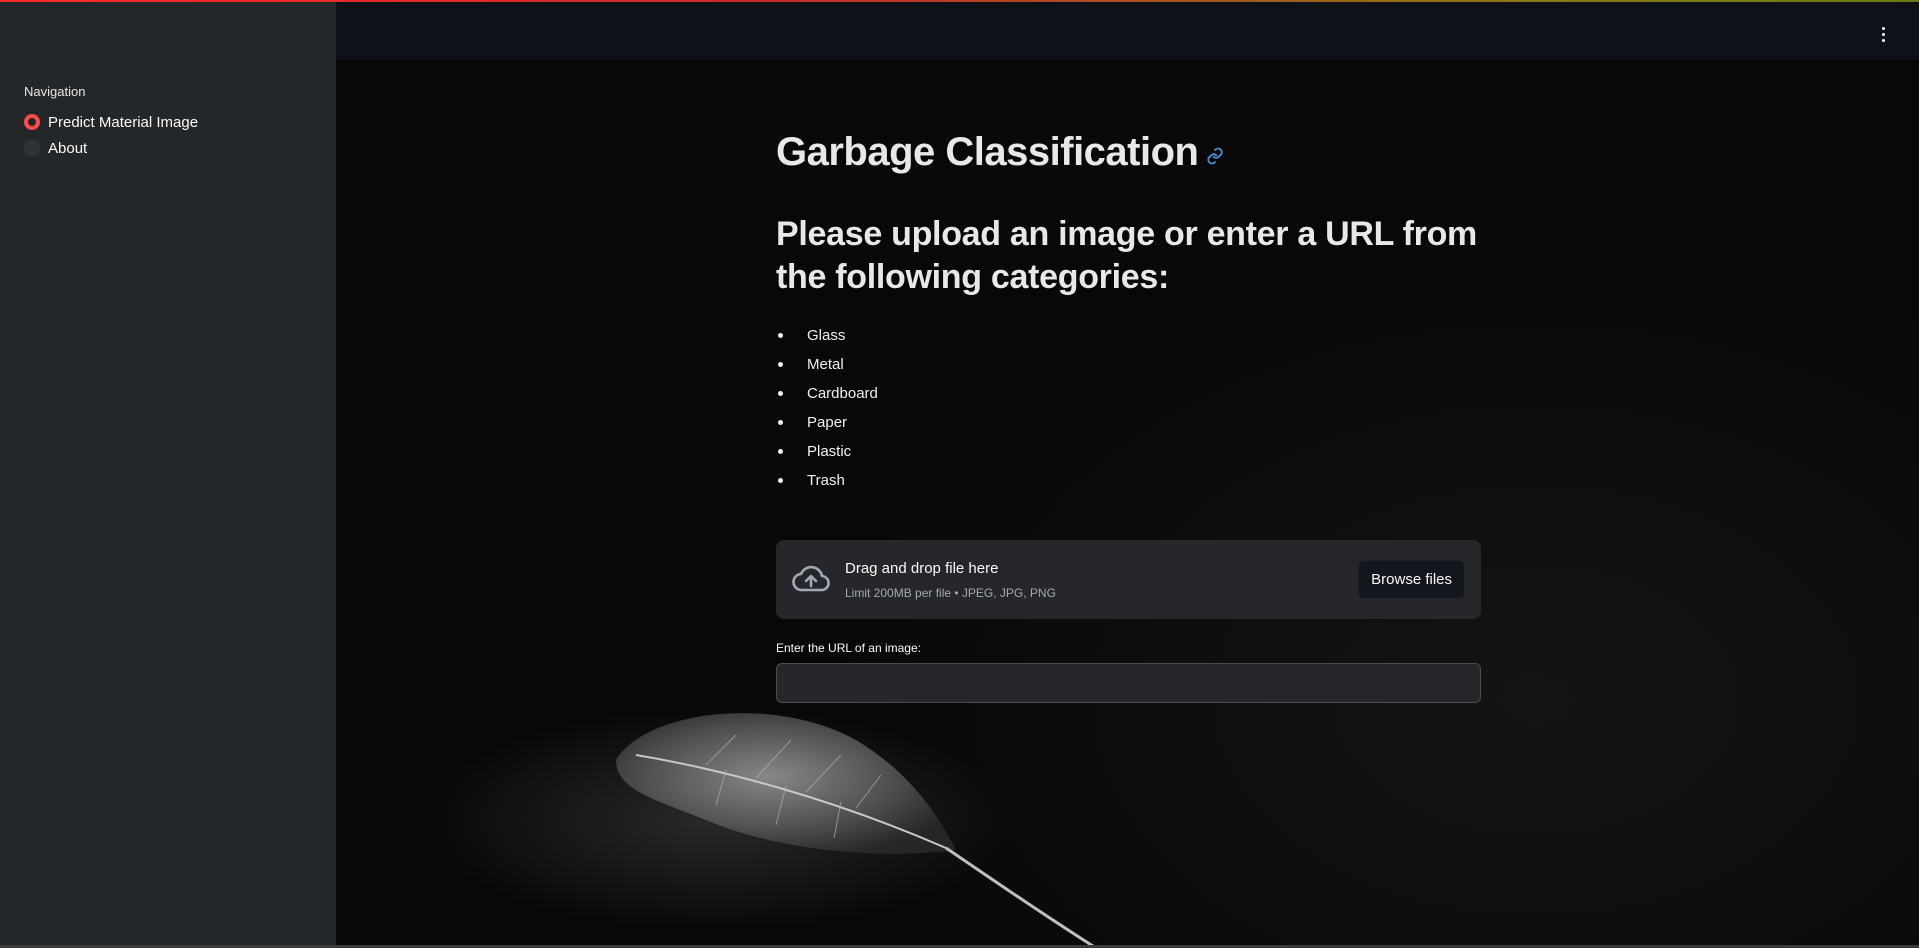 The height and width of the screenshot is (948, 1919). What do you see at coordinates (1883, 34) in the screenshot?
I see `kebab-menu-icon` at bounding box center [1883, 34].